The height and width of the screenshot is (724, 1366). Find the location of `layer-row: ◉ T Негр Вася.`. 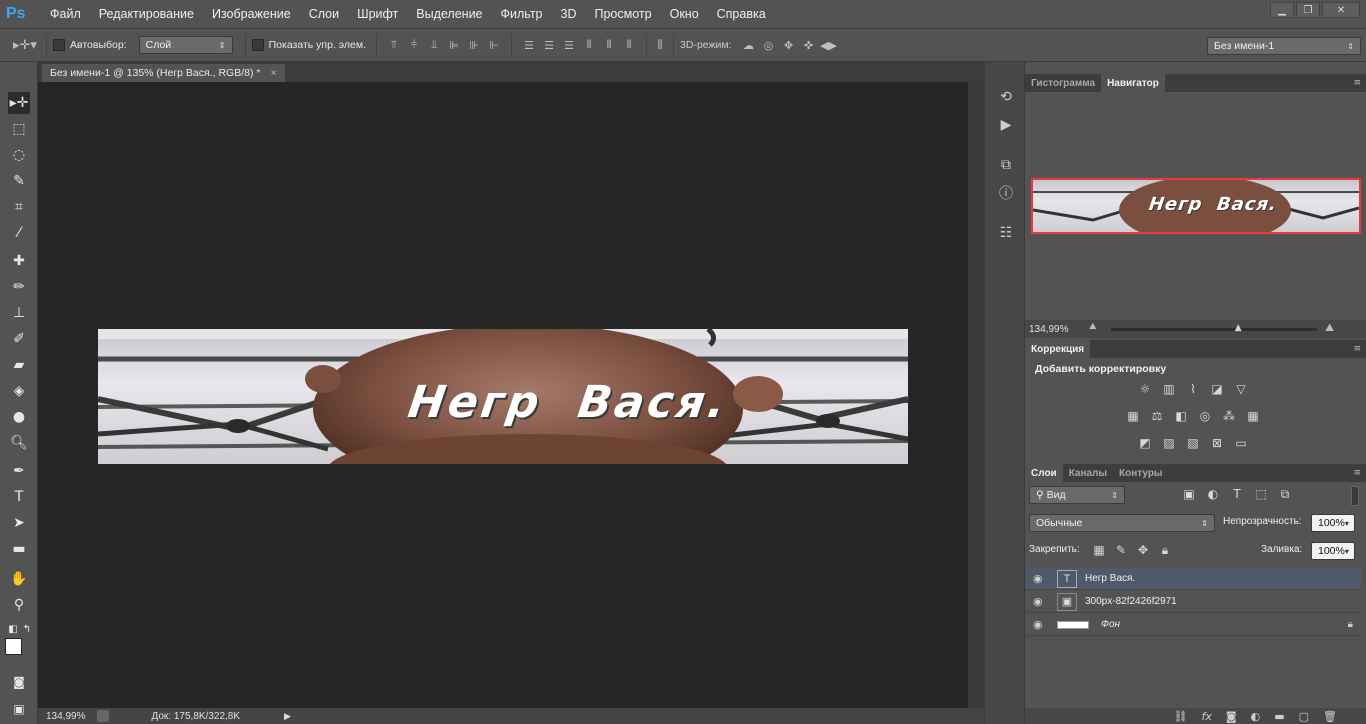

layer-row: ◉ T Негр Вася. is located at coordinates (1193, 579).